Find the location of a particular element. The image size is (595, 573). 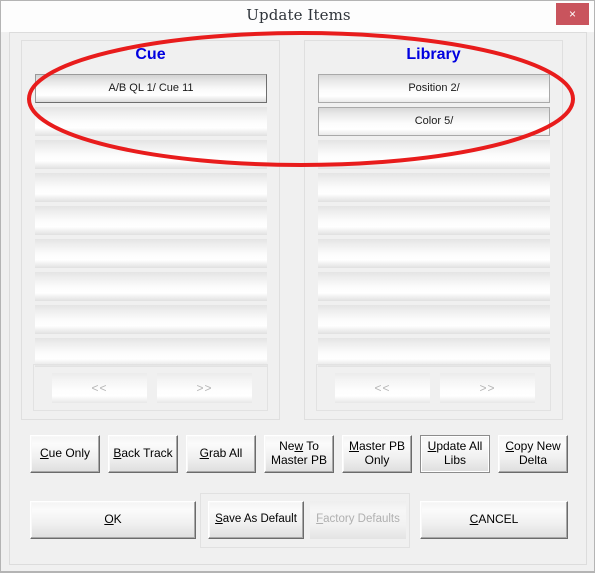

library-nav-frame: << >> is located at coordinates (433, 387).